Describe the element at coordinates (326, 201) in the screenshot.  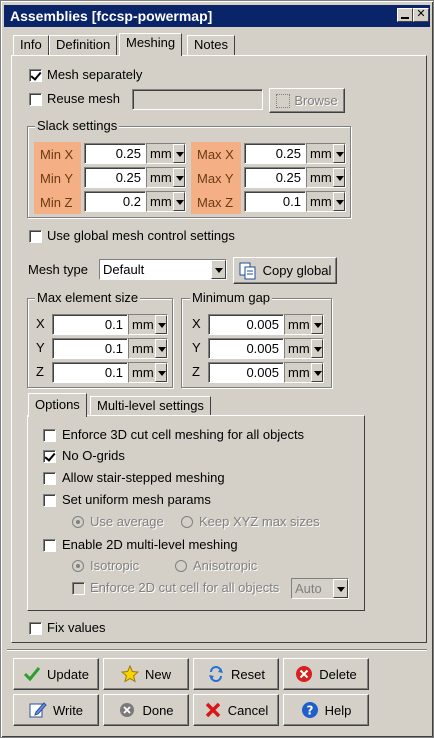
I see `max-z-unit-select: mm` at that location.